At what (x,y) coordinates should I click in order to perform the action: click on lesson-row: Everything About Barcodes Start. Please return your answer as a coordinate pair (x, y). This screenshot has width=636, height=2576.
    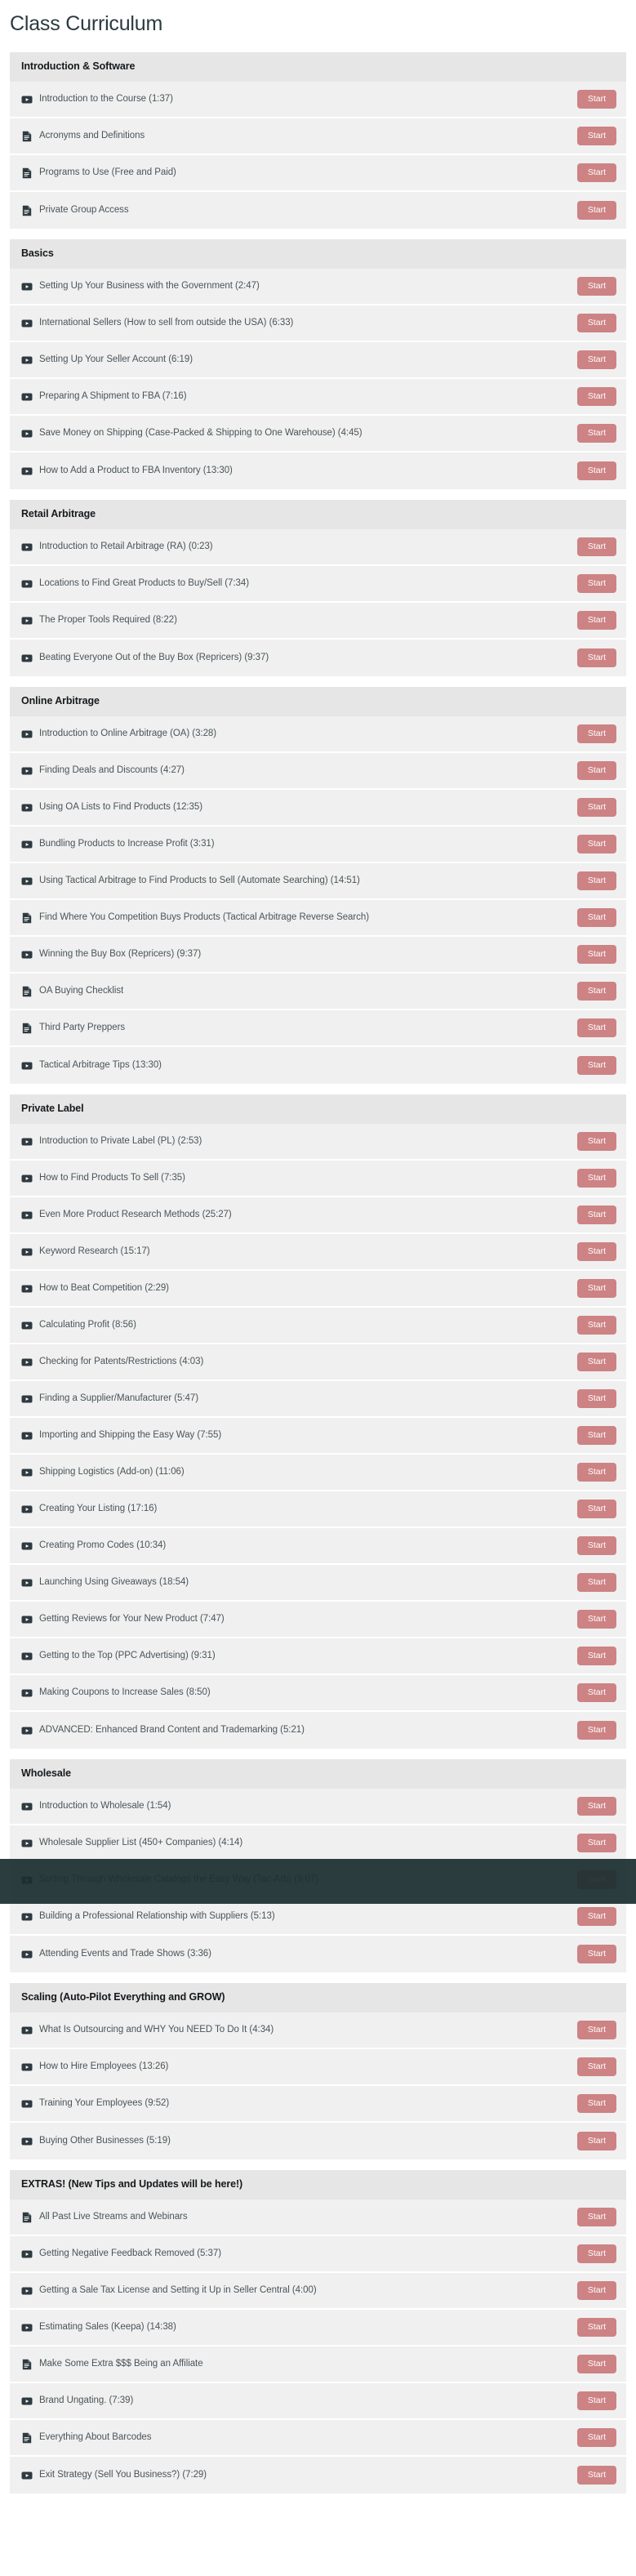
    Looking at the image, I should click on (318, 2438).